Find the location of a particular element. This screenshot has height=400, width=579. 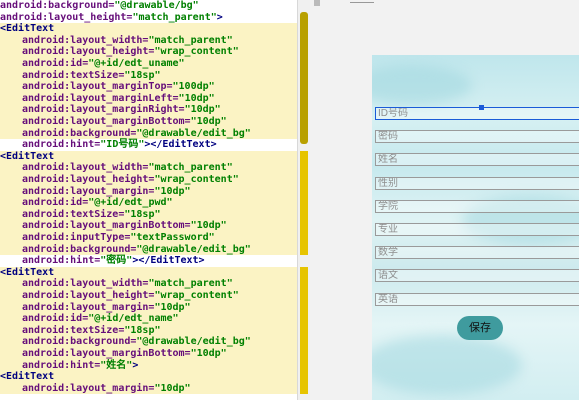

code-value: "@+id/edt_pwd" is located at coordinates (130, 203).